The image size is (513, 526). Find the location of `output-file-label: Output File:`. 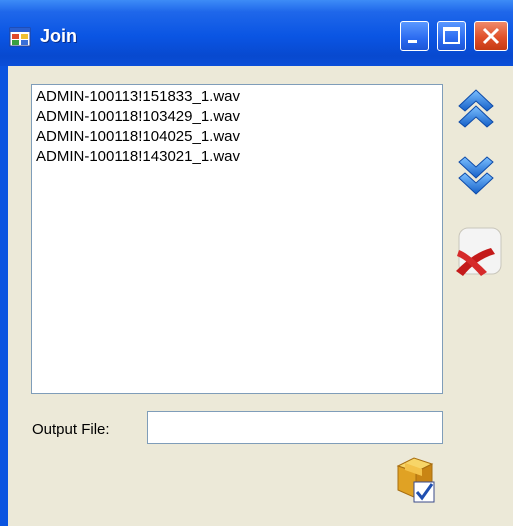

output-file-label: Output File: is located at coordinates (71, 429).